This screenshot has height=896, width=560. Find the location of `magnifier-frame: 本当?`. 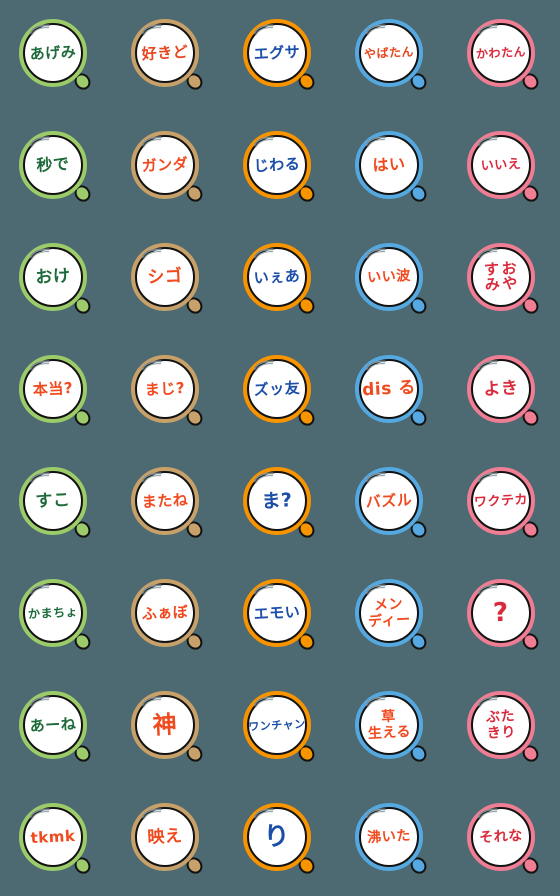

magnifier-frame: 本当? is located at coordinates (56, 392).